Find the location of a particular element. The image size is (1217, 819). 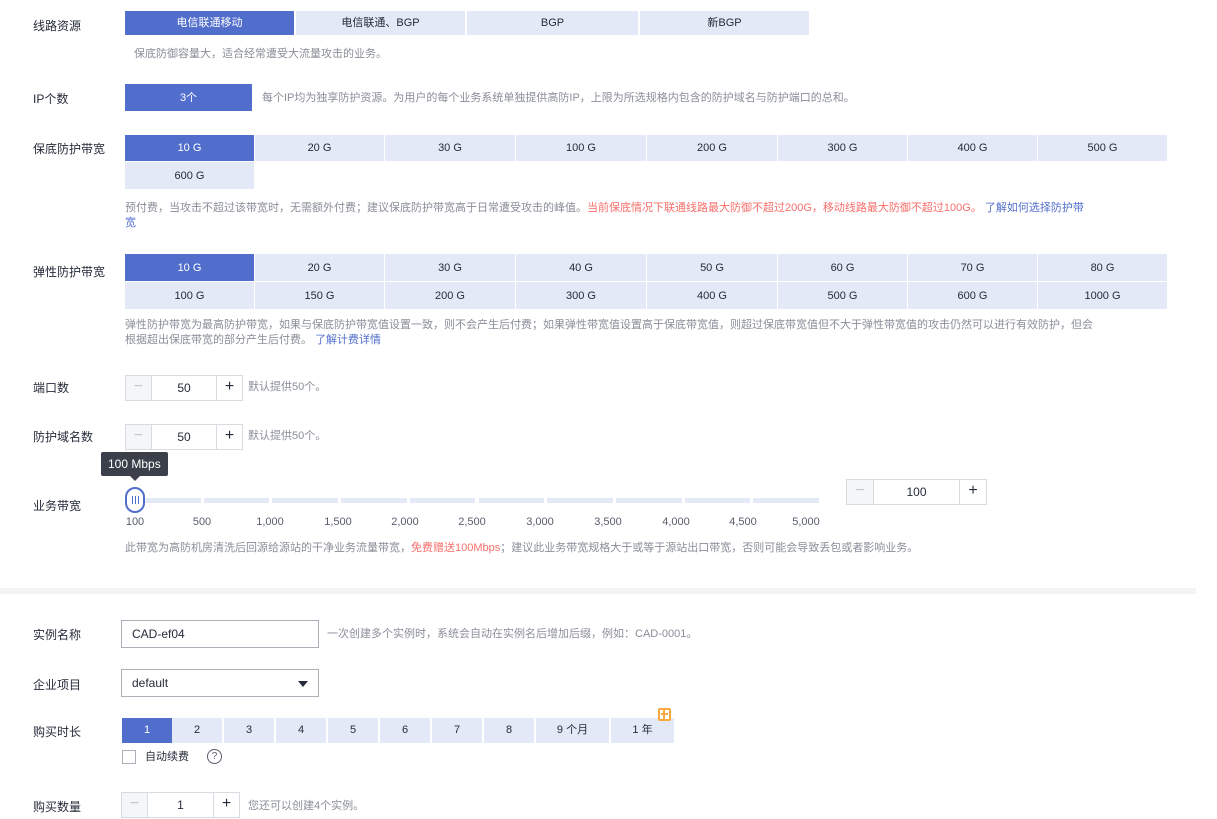

slider-handle is located at coordinates (135, 500).